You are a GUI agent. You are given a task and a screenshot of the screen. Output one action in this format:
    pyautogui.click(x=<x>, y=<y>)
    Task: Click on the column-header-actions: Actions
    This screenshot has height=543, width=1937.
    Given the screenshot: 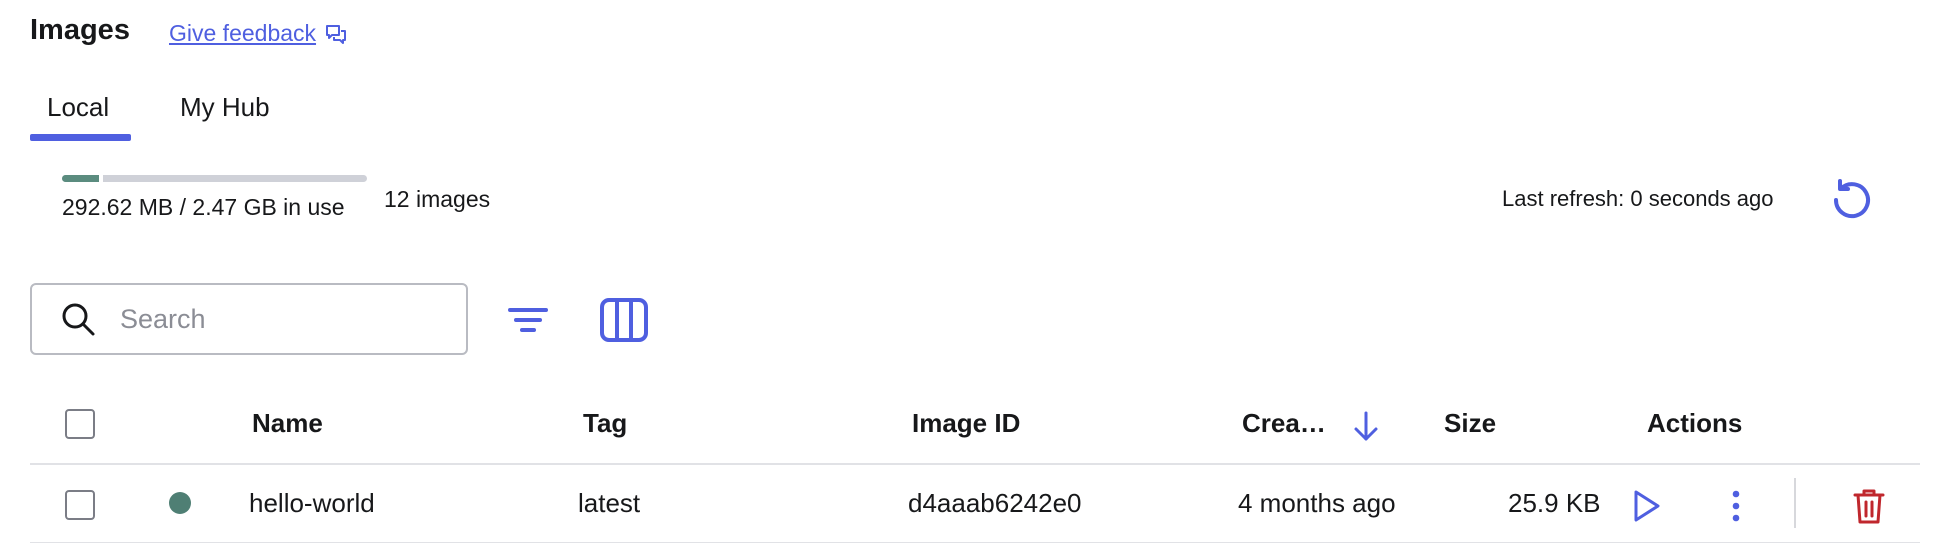 What is the action you would take?
    pyautogui.click(x=1695, y=423)
    